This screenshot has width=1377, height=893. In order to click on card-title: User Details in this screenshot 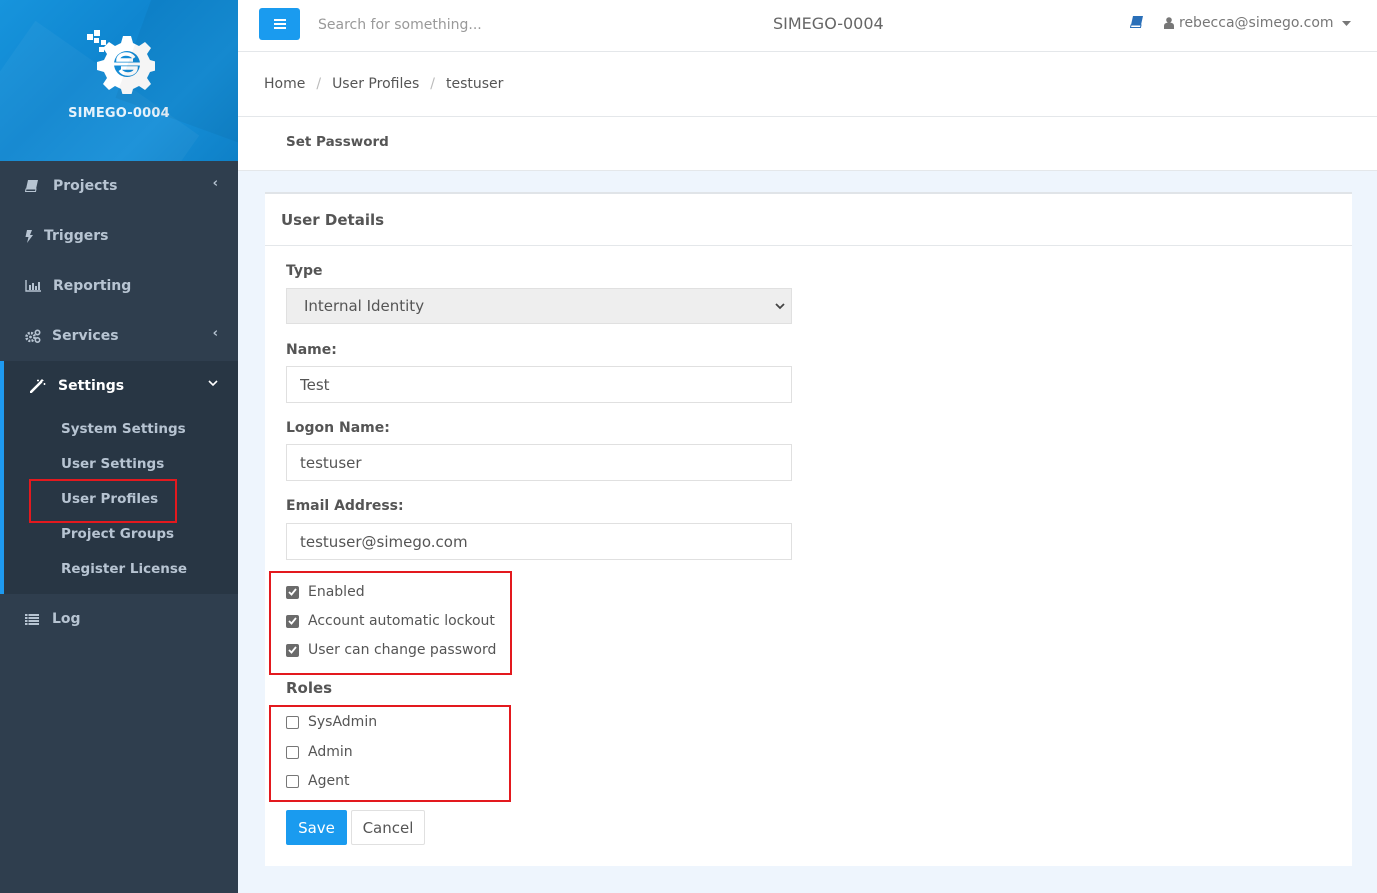, I will do `click(808, 220)`.